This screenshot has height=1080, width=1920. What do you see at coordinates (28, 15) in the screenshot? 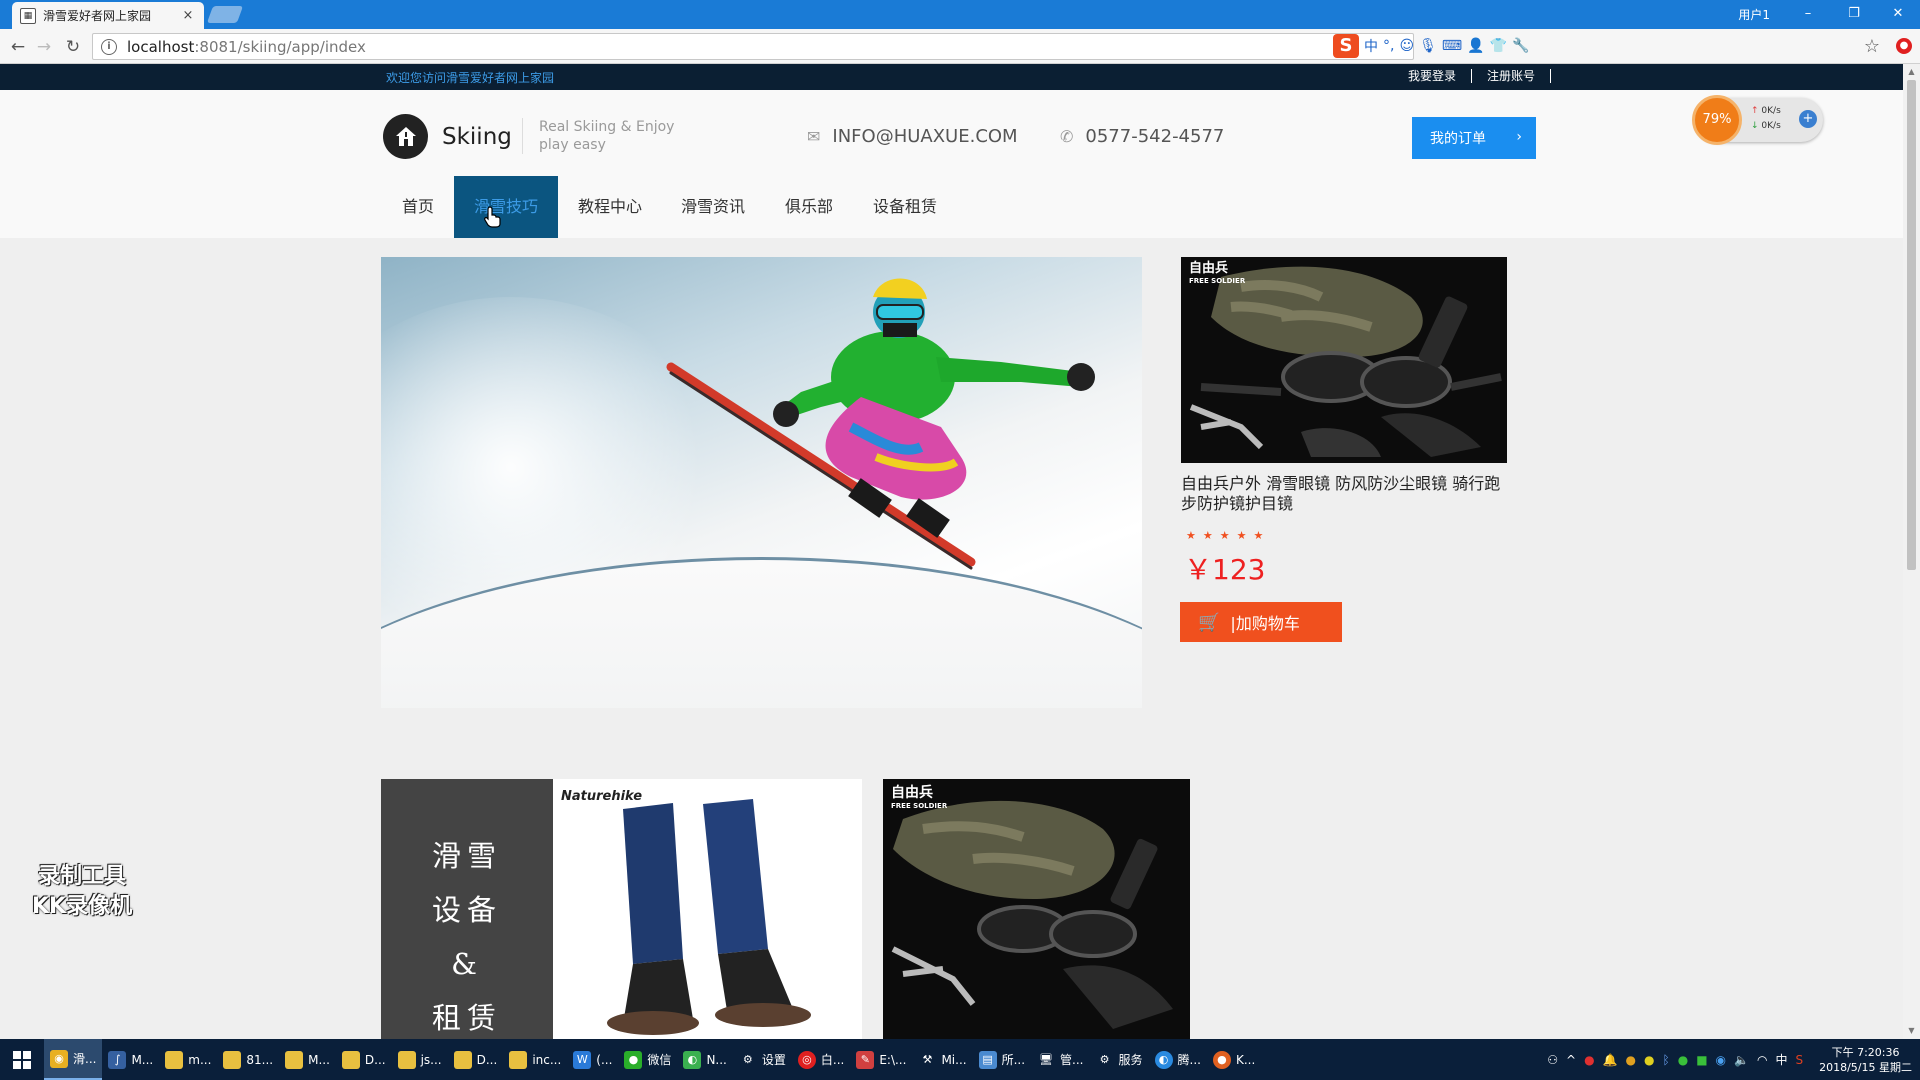
I see `page-favicon-icon: ▦` at bounding box center [28, 15].